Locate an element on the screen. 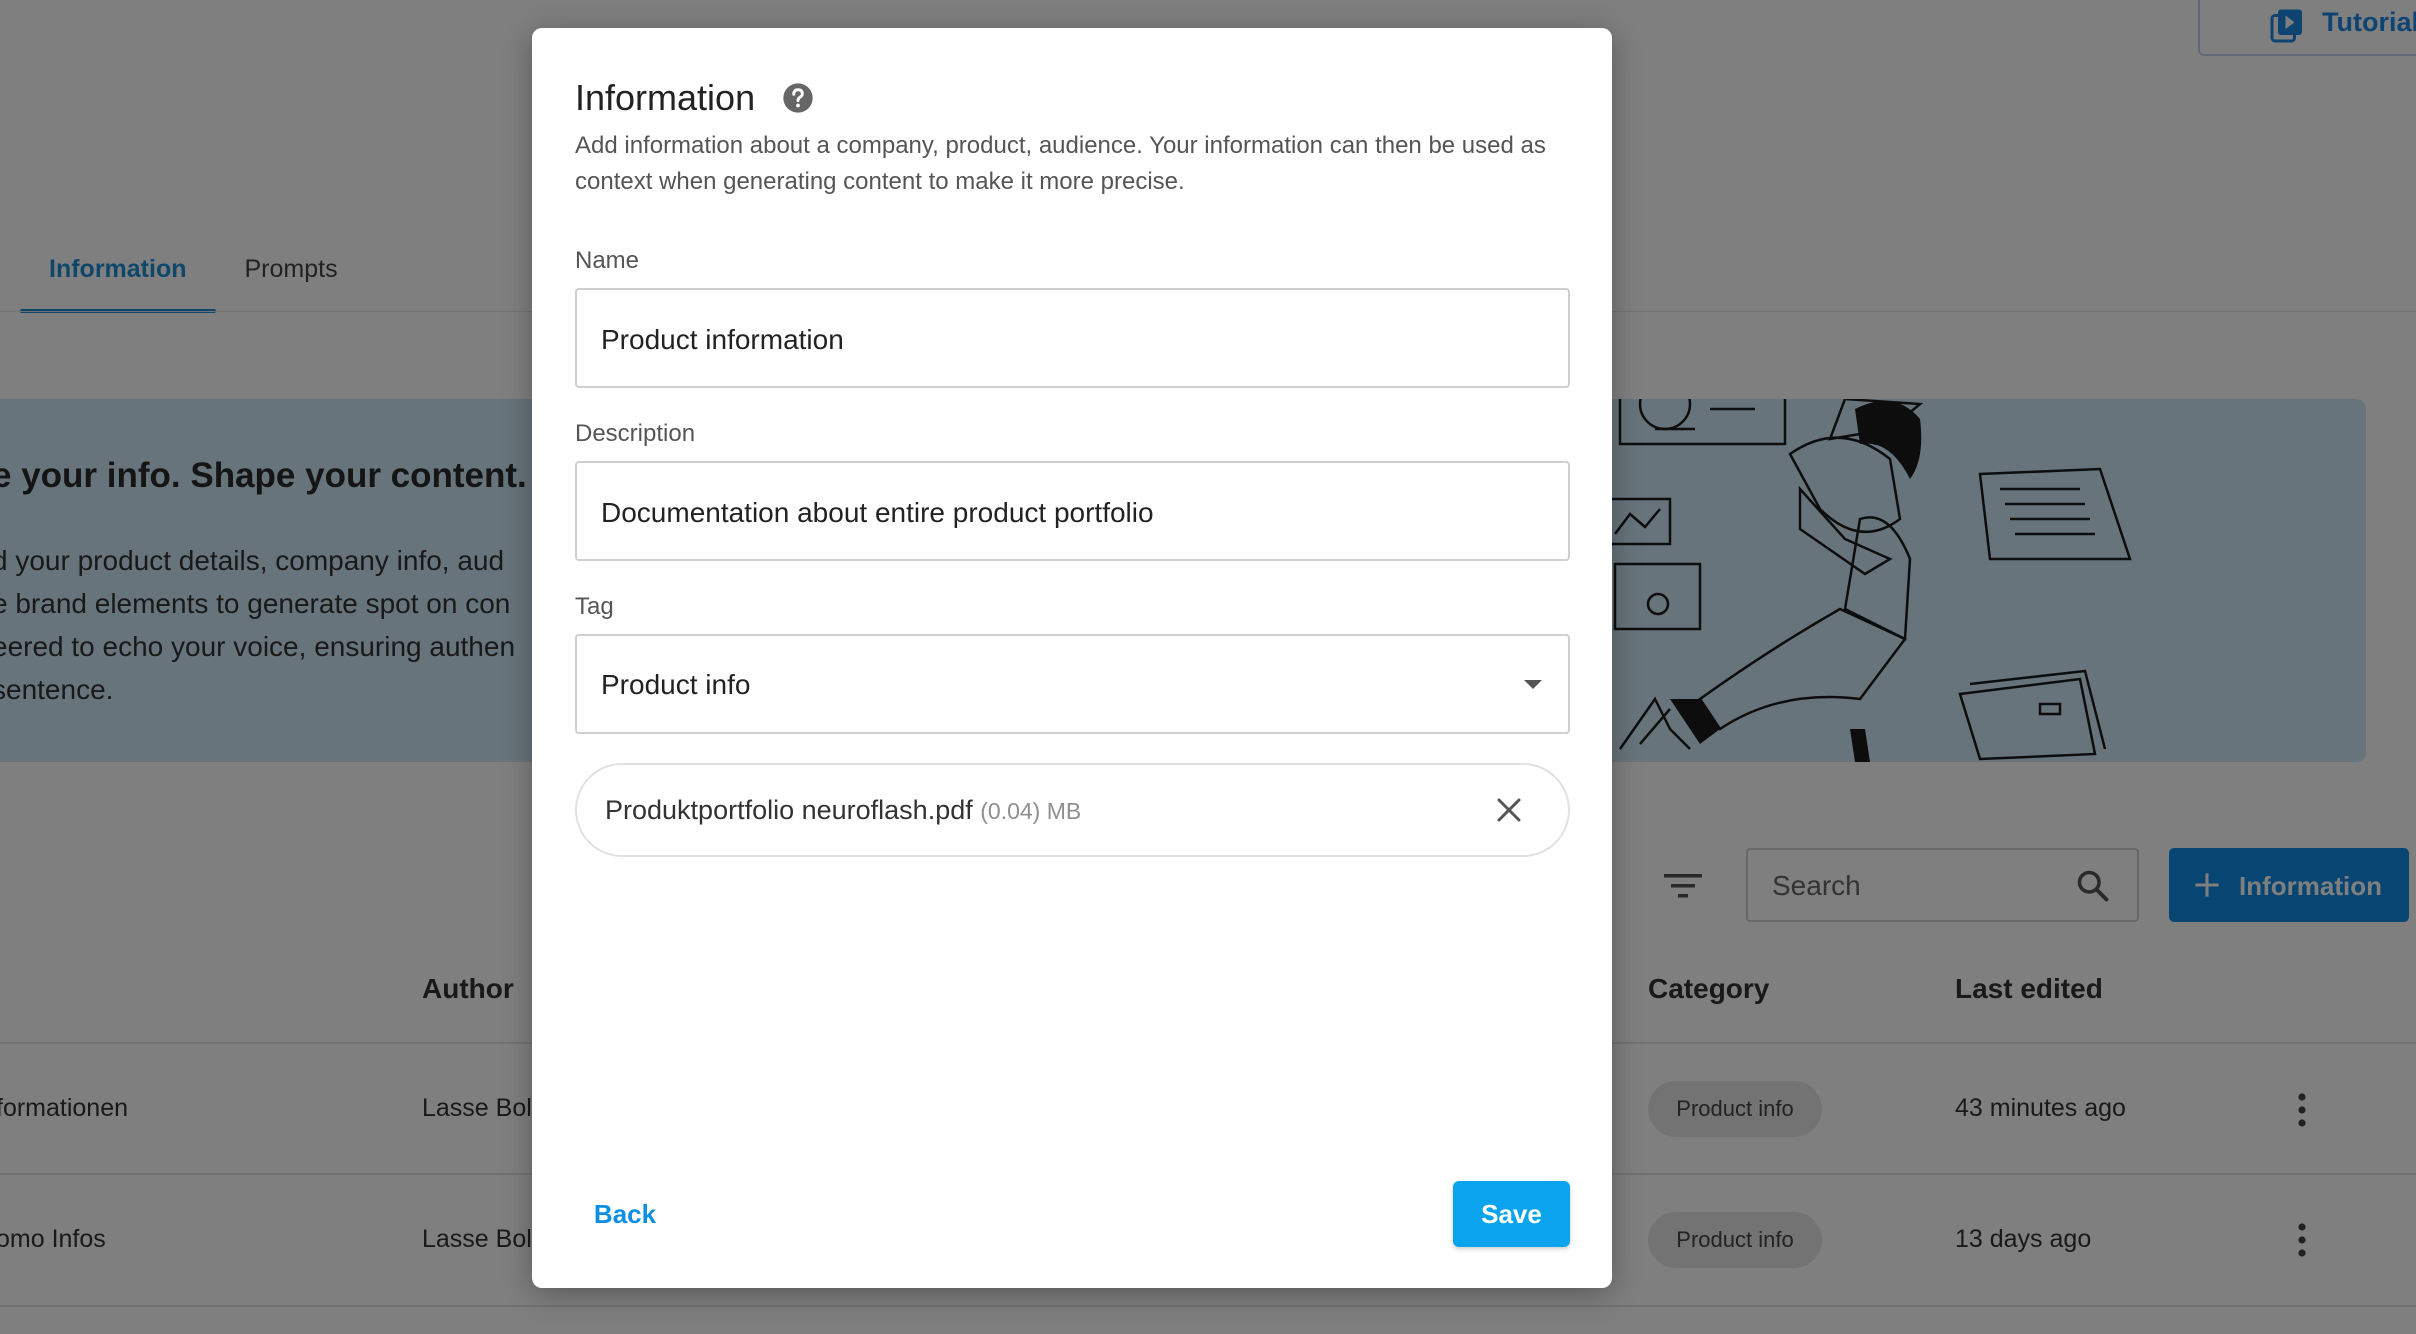 Image resolution: width=2416 pixels, height=1334 pixels. description-field is located at coordinates (1072, 511).